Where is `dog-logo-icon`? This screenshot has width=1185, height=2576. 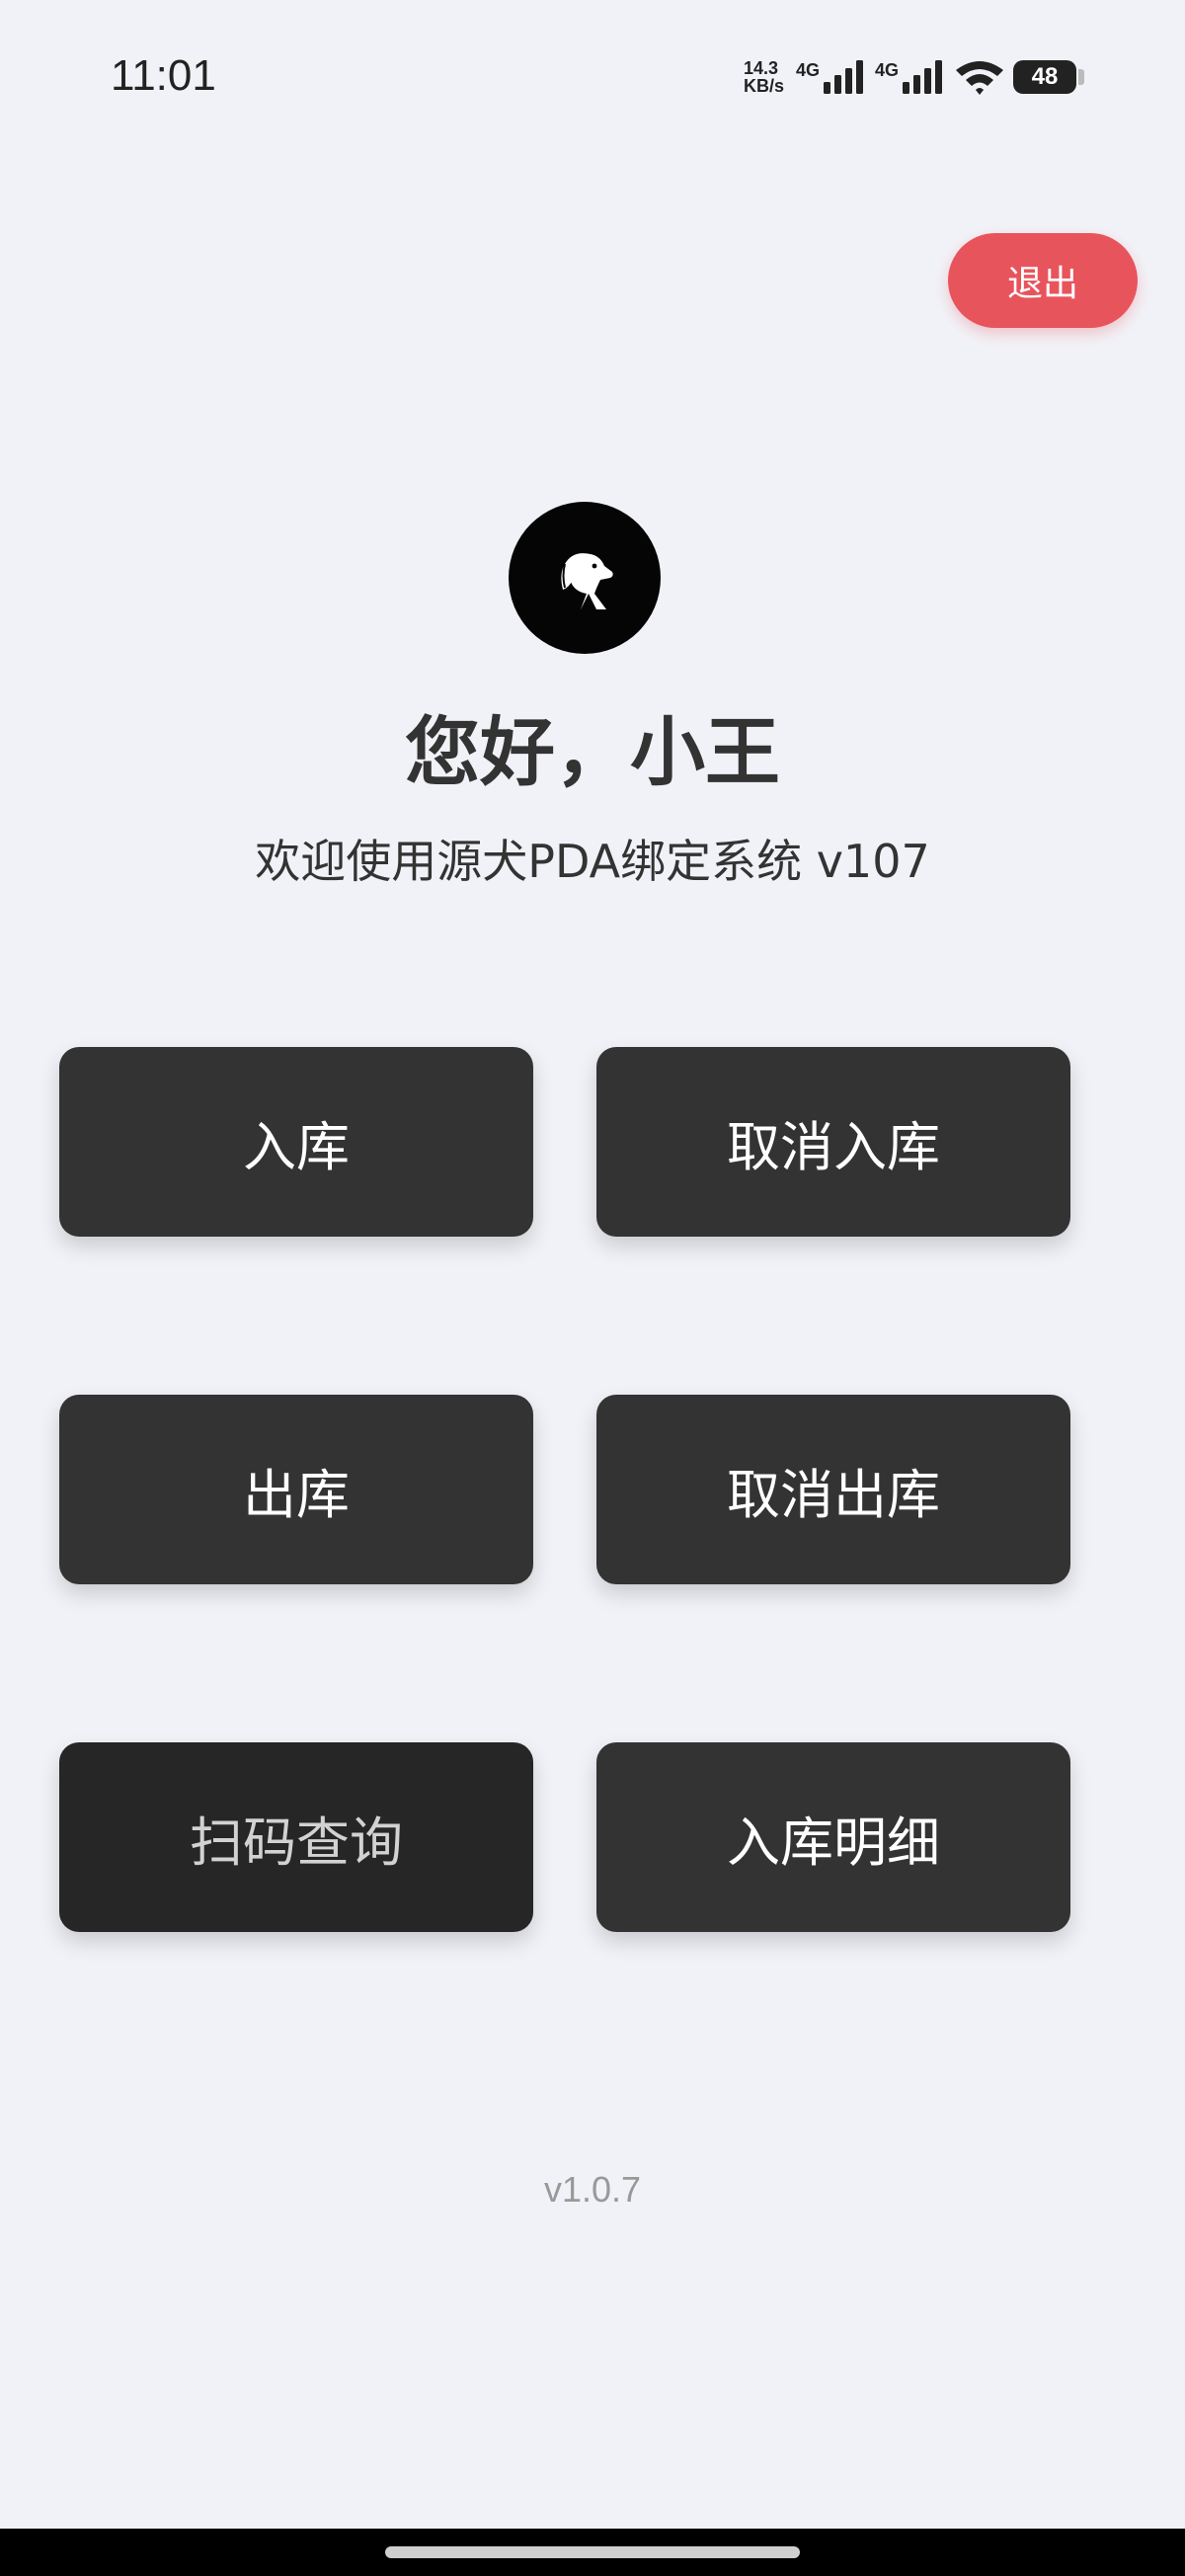
dog-logo-icon is located at coordinates (585, 578).